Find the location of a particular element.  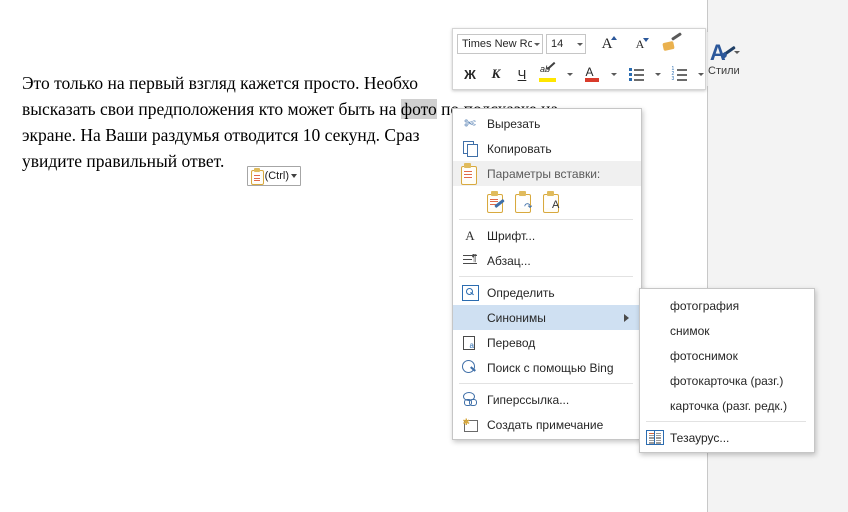

context-menu-item-bing-search: Поиск с помощью Bing is located at coordinates (547, 367).